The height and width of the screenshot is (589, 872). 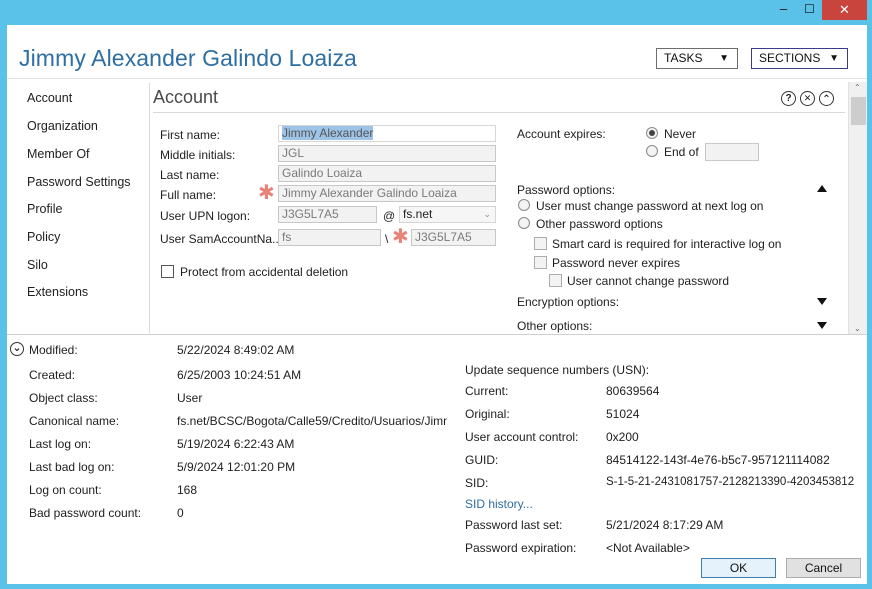 I want to click on last-logon-label: Last log on:, so click(x=60, y=444).